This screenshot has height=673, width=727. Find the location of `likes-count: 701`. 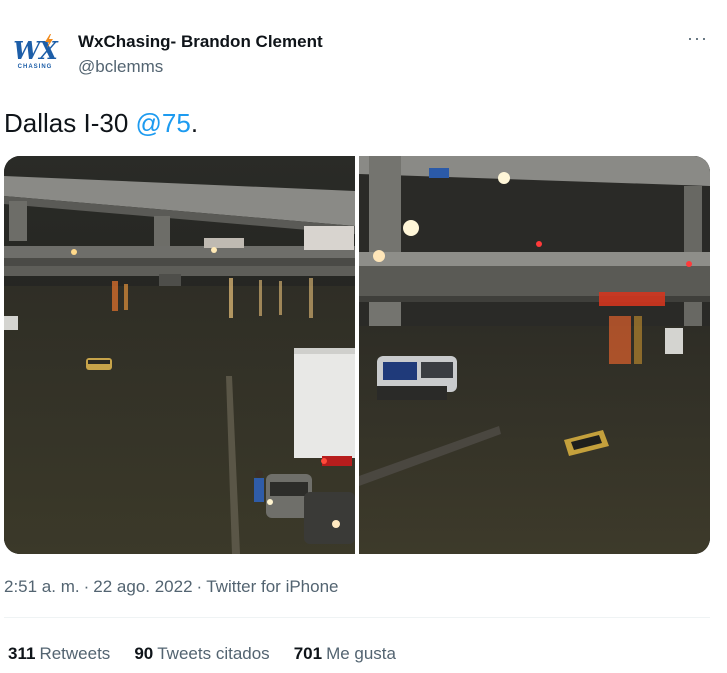

likes-count: 701 is located at coordinates (308, 653).